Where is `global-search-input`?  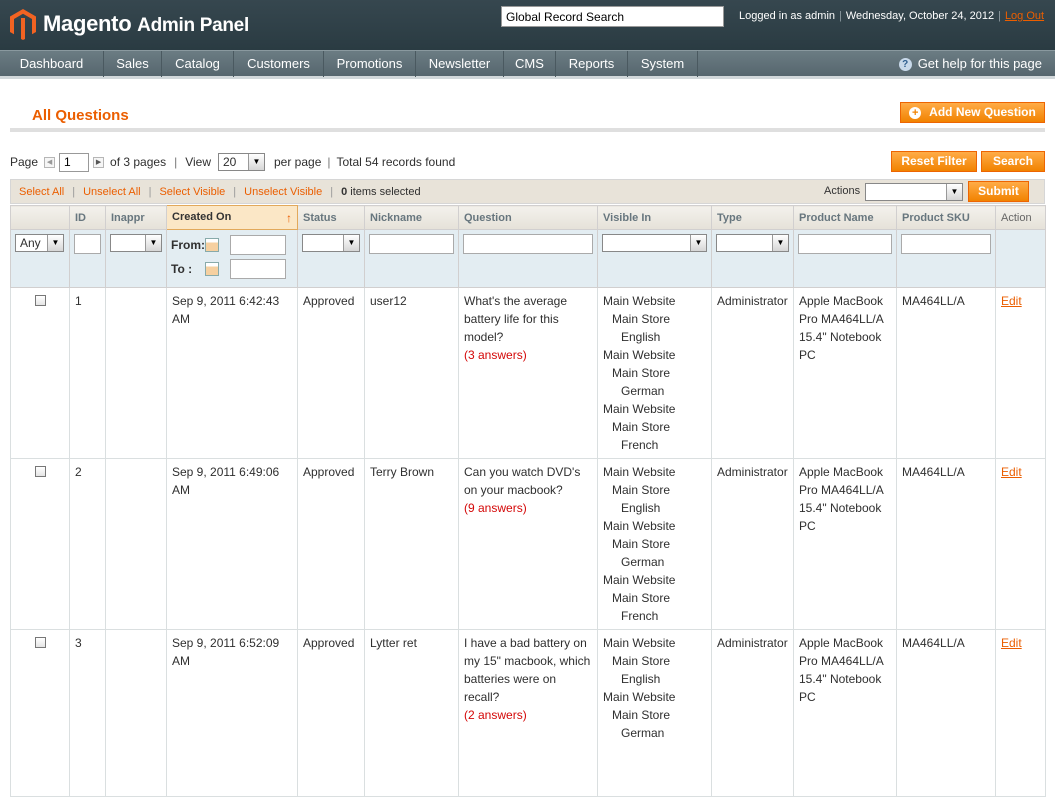 global-search-input is located at coordinates (612, 16).